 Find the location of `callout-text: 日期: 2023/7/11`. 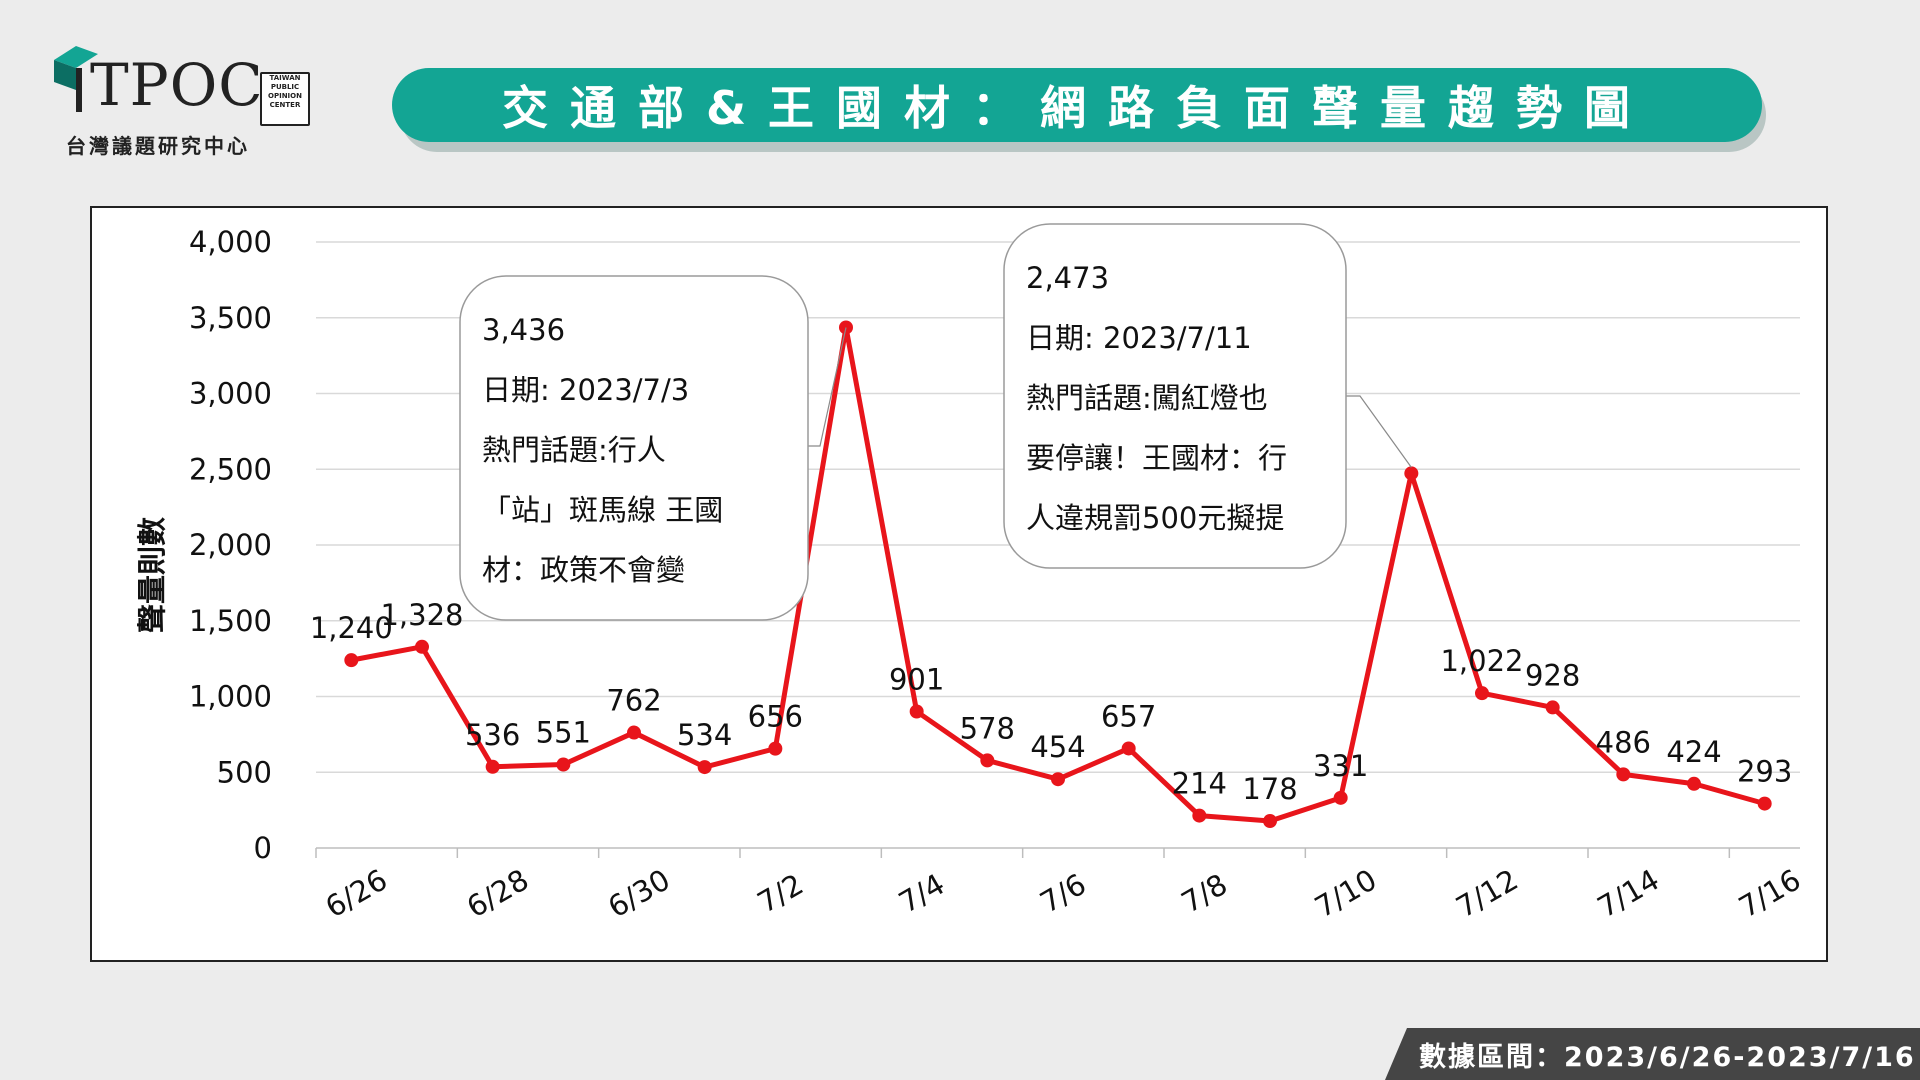

callout-text: 日期: 2023/7/11 is located at coordinates (1139, 338).